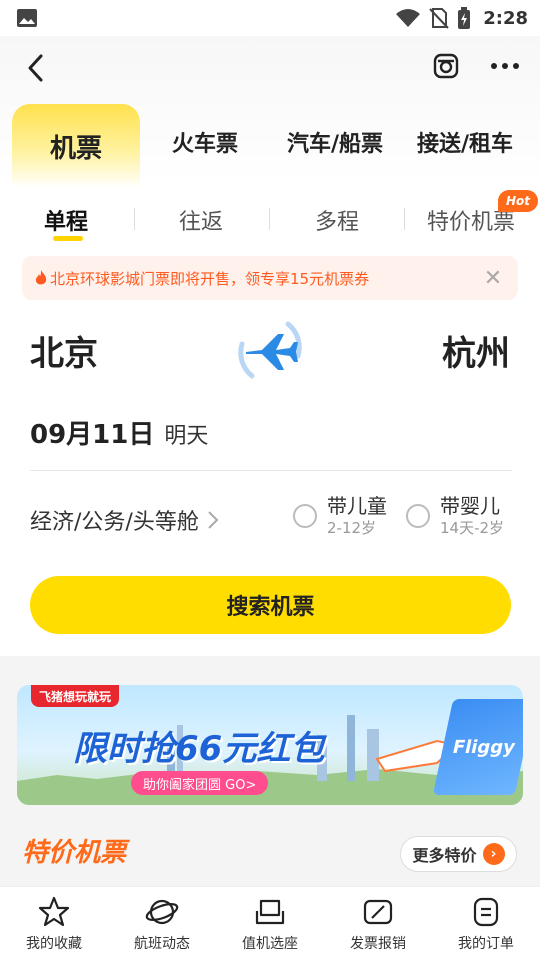  What do you see at coordinates (270, 18) in the screenshot?
I see `status-bar: 2:28` at bounding box center [270, 18].